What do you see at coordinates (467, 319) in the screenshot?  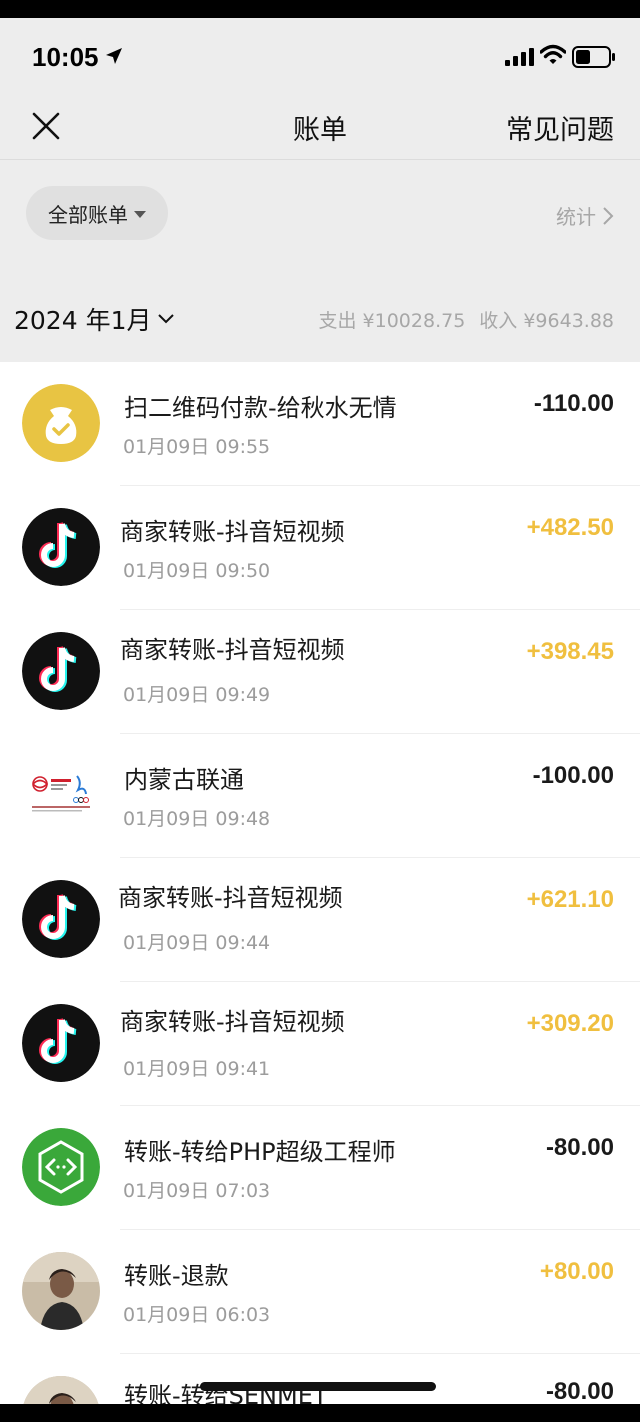 I see `month-summary: 支出 ¥10028.75 收入 ¥9643.88` at bounding box center [467, 319].